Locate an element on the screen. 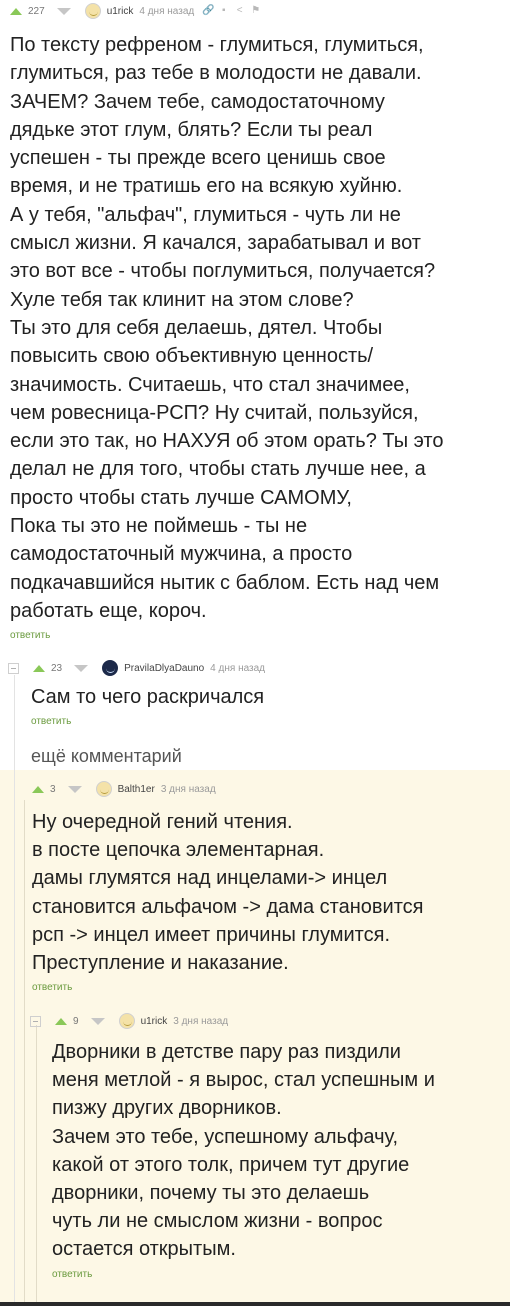 This screenshot has width=510, height=1306. save-icon: ▪ is located at coordinates (223, 11).